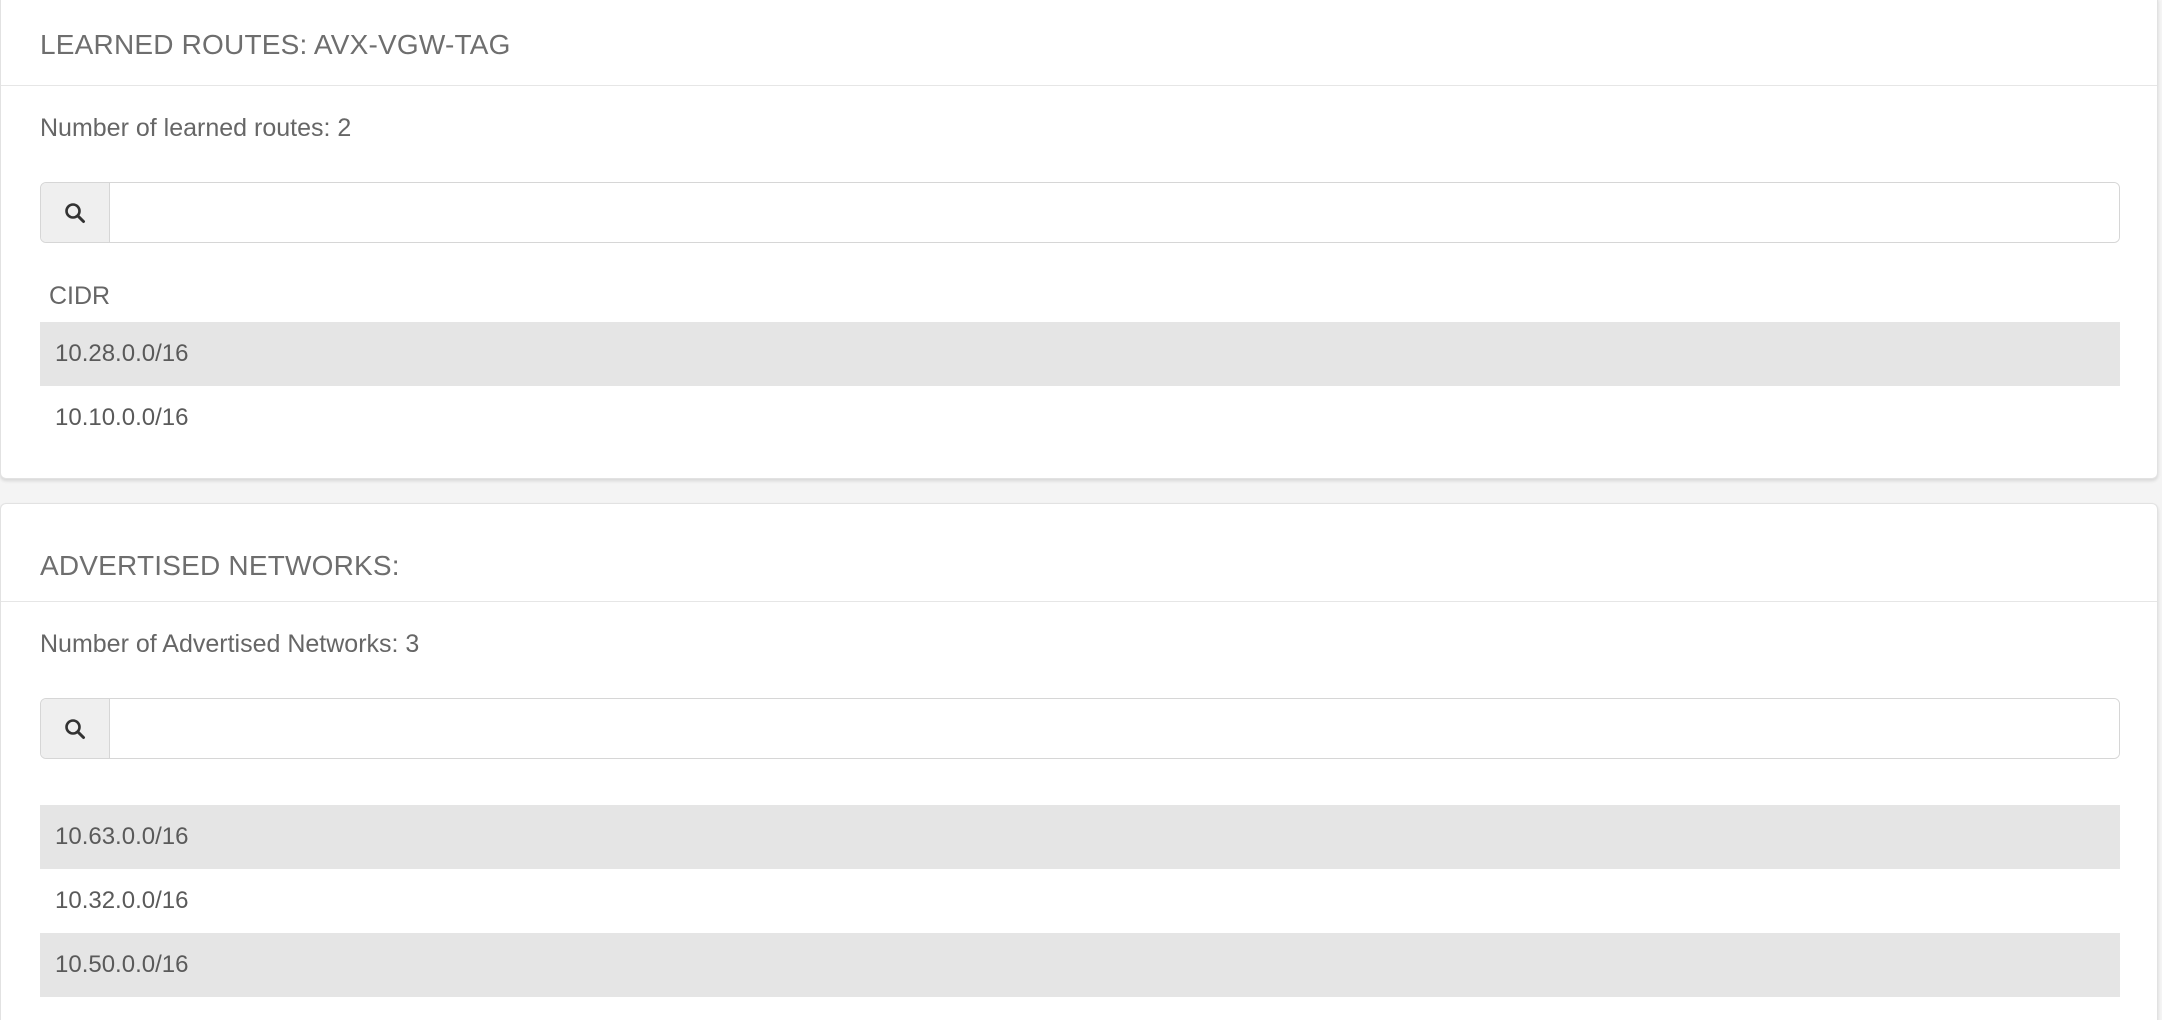  Describe the element at coordinates (196, 128) in the screenshot. I see `learned-routes-count: Number of learned routes: 2` at that location.